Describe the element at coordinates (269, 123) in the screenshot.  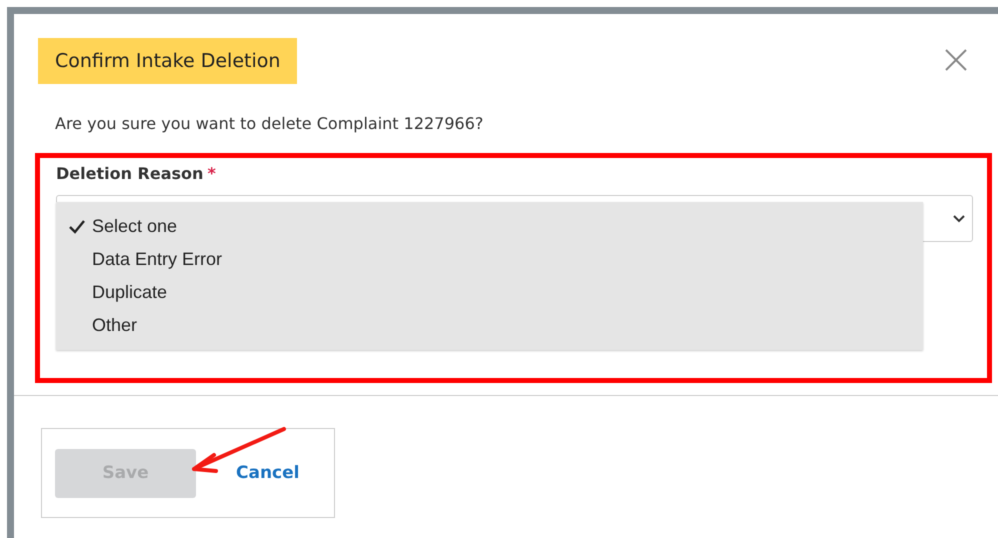
I see `confirmation-message: Are you sure you want to delete Complaint 1227966?` at that location.